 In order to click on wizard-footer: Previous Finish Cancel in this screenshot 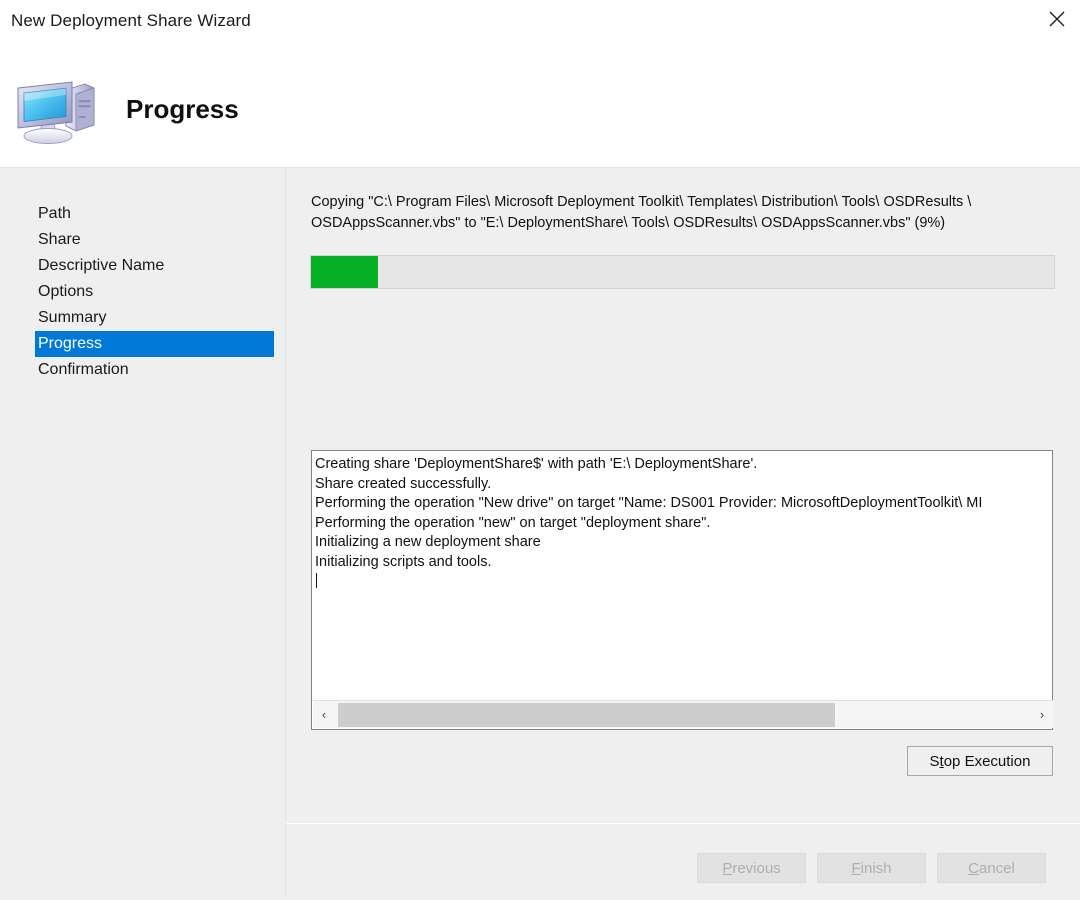, I will do `click(683, 861)`.